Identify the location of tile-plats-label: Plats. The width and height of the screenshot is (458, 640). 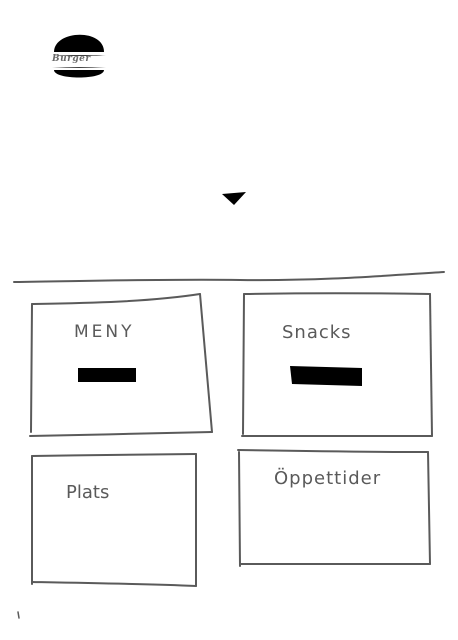
(88, 492).